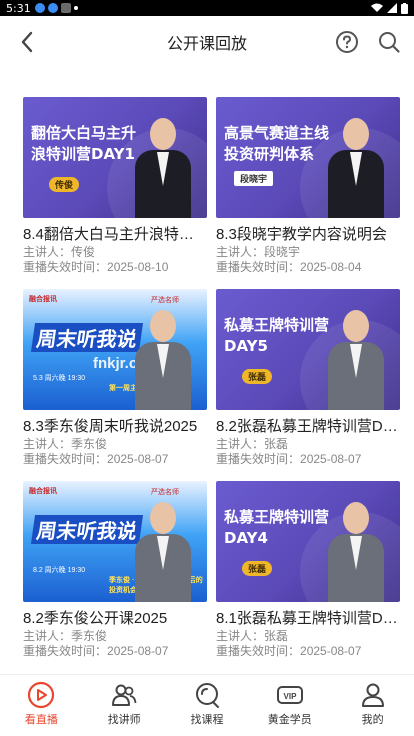 This screenshot has width=414, height=736. What do you see at coordinates (207, 42) in the screenshot?
I see `app-header: 公开课回放` at bounding box center [207, 42].